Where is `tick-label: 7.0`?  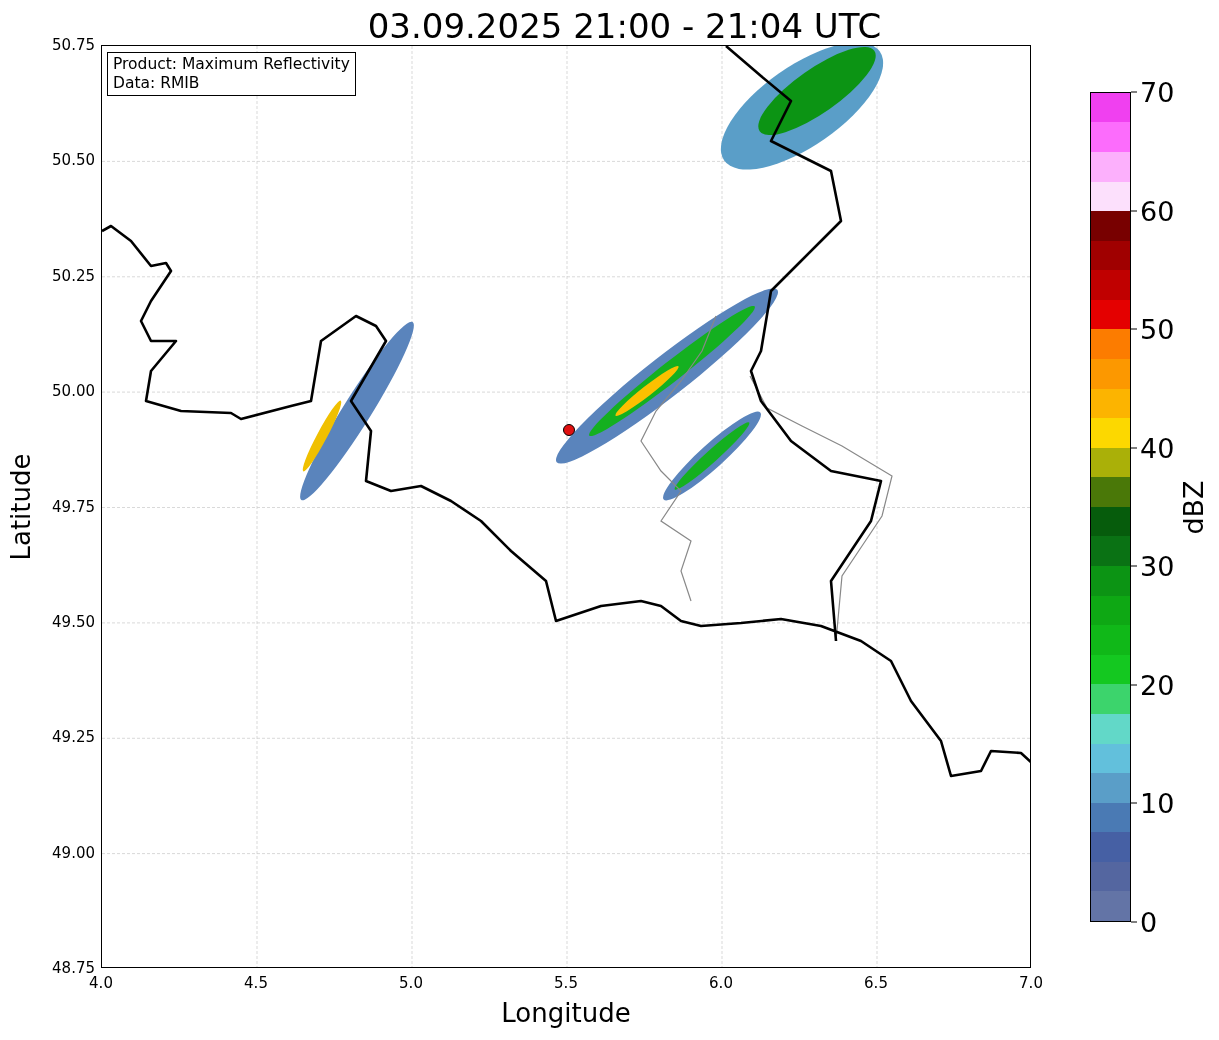
tick-label: 7.0 is located at coordinates (1031, 983).